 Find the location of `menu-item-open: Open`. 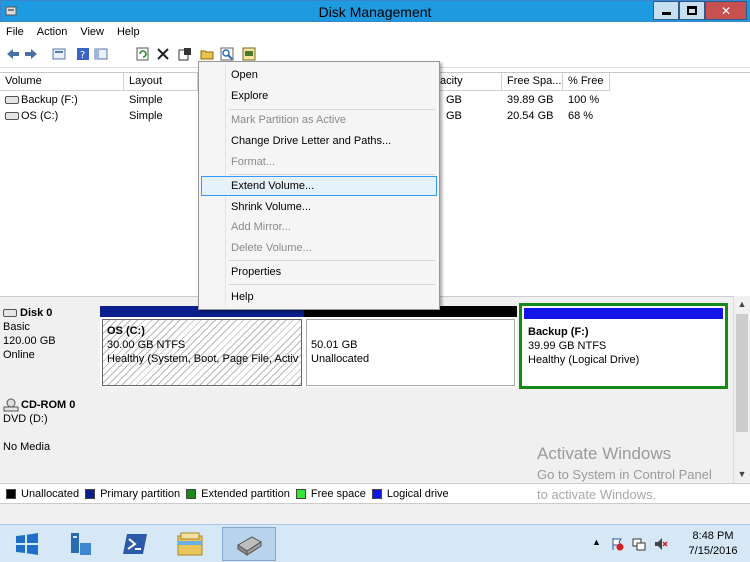

menu-item-open: Open is located at coordinates (319, 75).